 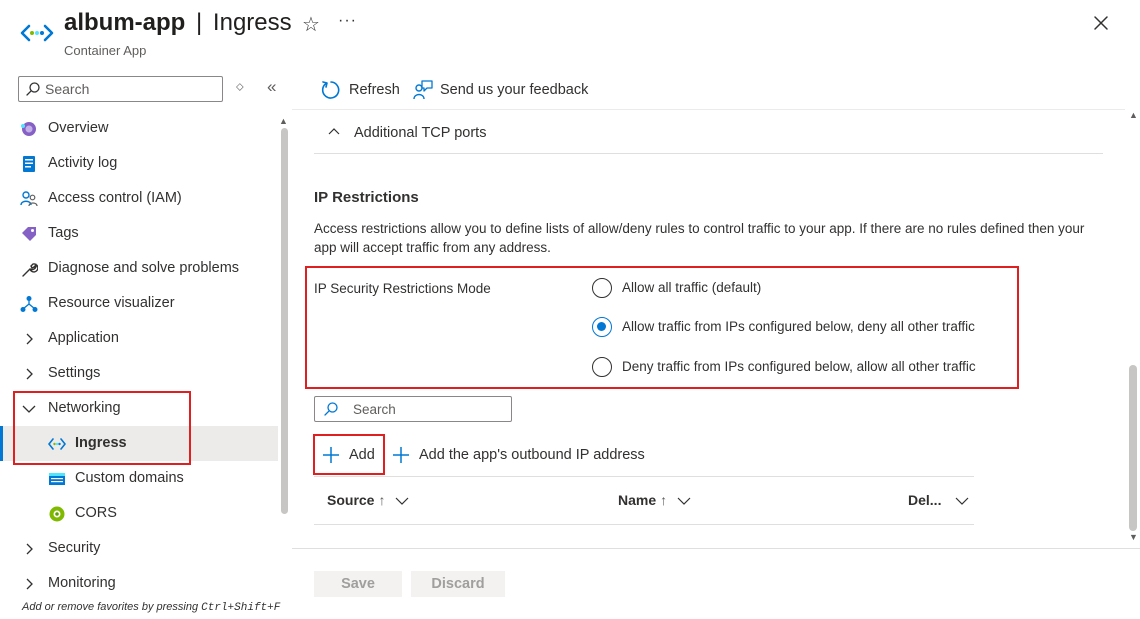 I want to click on favorites-hint-keys: Ctrl+Shift+F, so click(x=241, y=608).